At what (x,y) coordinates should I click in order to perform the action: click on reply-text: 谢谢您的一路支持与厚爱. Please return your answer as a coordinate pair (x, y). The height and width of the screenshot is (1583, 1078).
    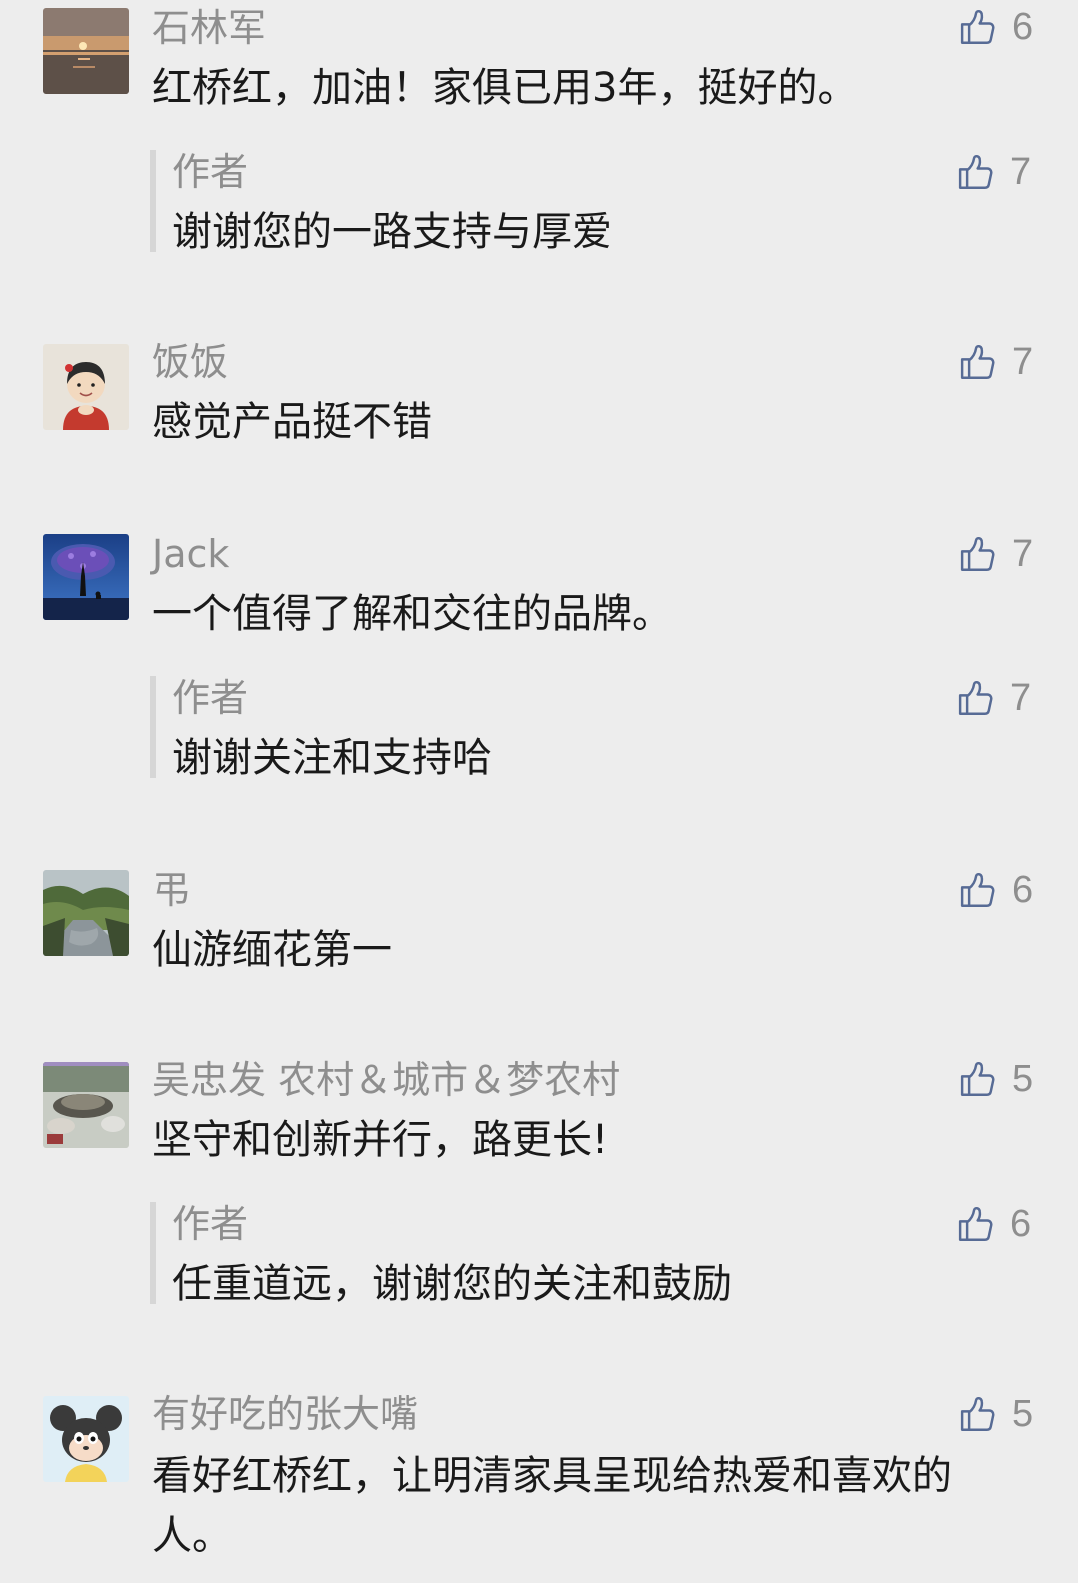
    Looking at the image, I should click on (392, 232).